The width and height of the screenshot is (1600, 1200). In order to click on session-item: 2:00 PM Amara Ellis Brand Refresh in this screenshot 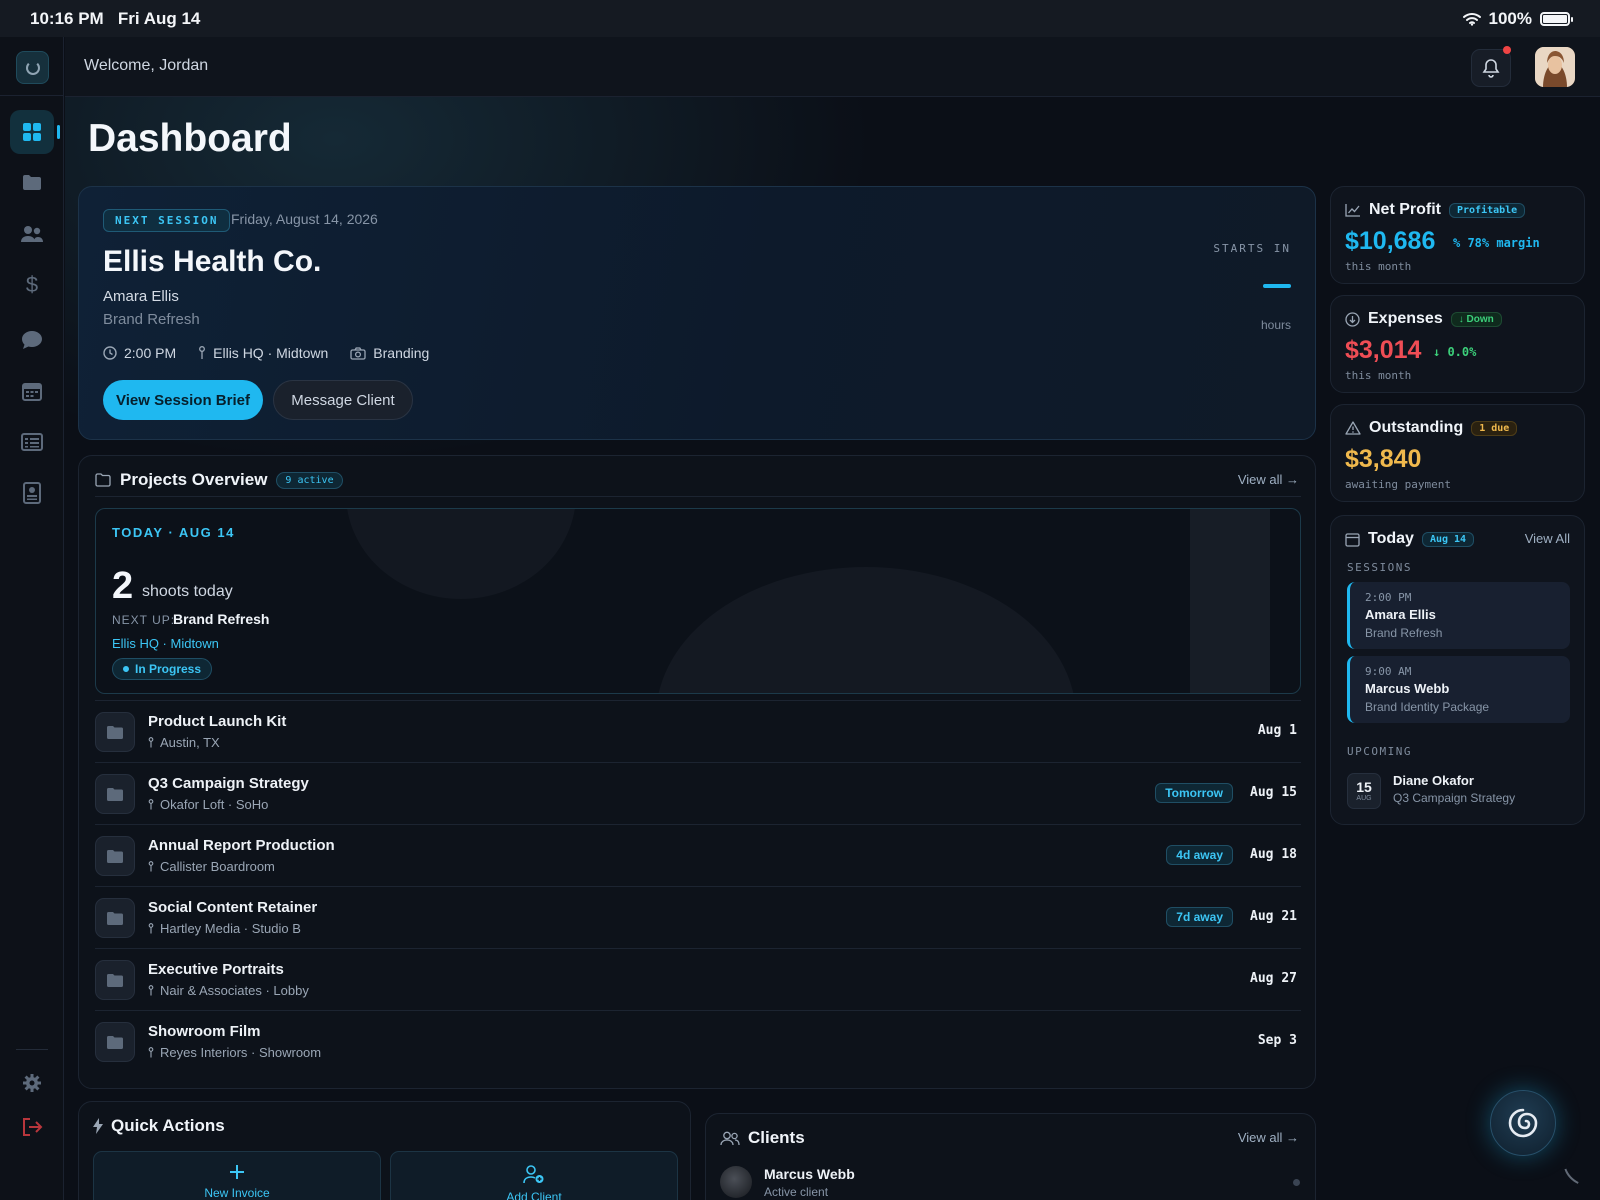, I will do `click(1458, 615)`.